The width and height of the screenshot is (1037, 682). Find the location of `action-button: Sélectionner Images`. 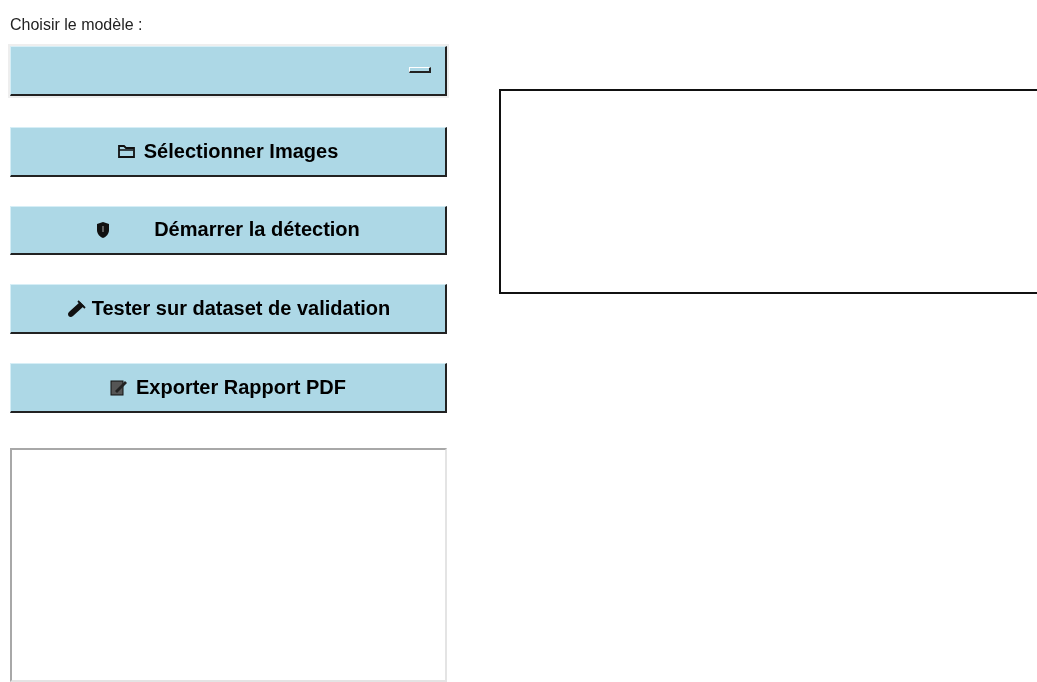

action-button: Sélectionner Images is located at coordinates (228, 151).